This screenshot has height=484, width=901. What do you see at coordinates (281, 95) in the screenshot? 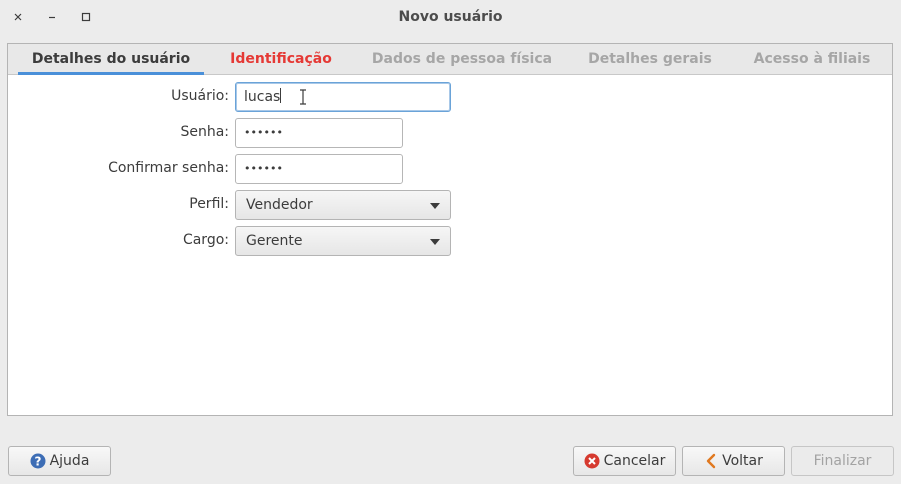
I see `text-caret` at bounding box center [281, 95].